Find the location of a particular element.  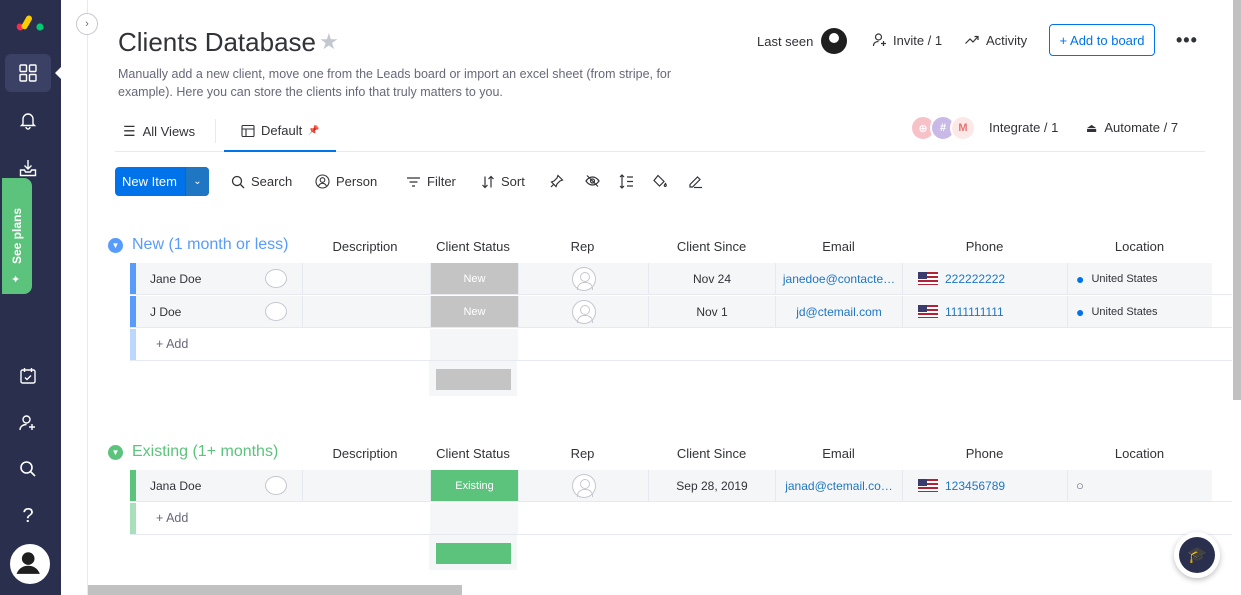

location-text: United States is located at coordinates (1124, 278).